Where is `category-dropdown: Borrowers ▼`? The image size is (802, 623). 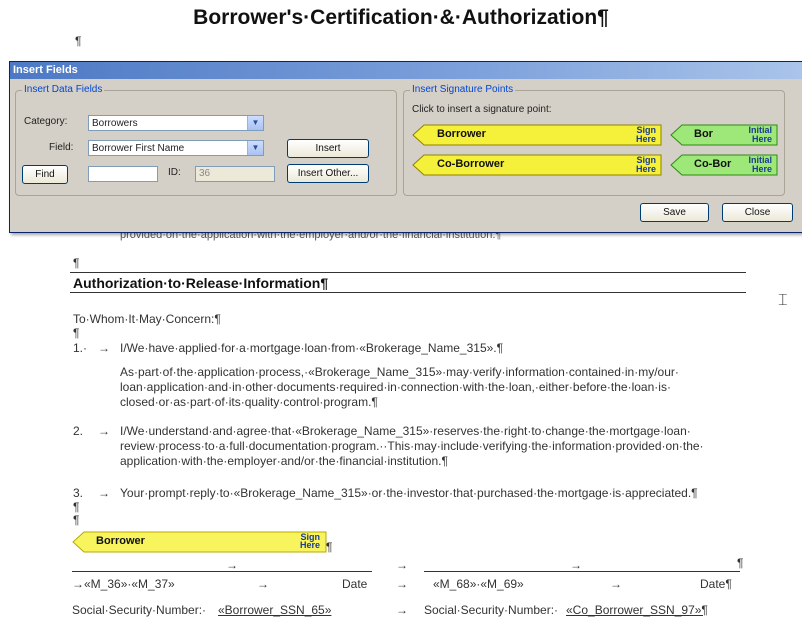
category-dropdown: Borrowers ▼ is located at coordinates (176, 123).